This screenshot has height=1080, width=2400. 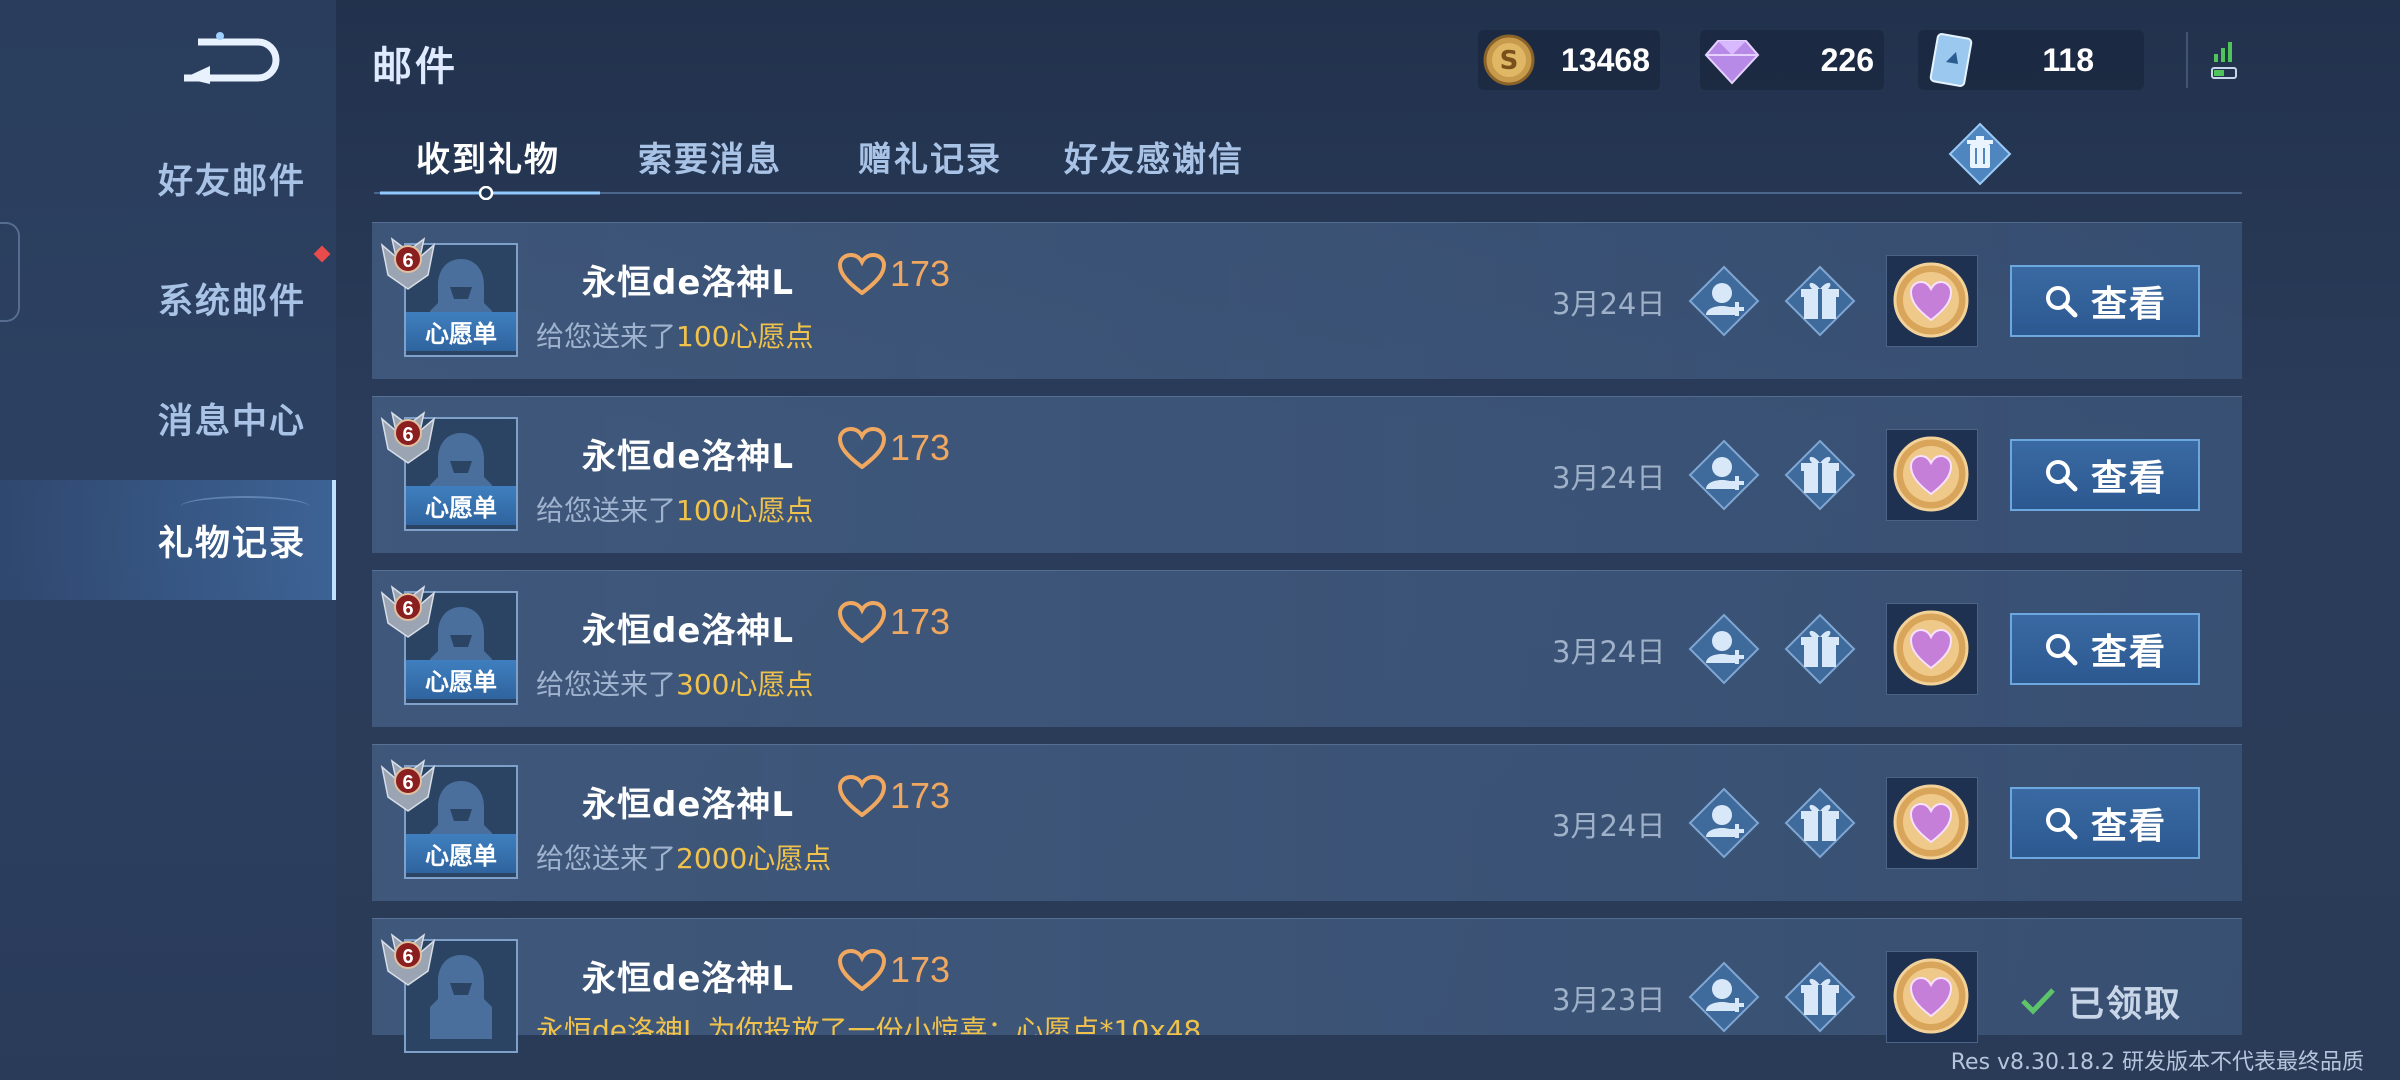 I want to click on tab-underline, so click(x=1308, y=193).